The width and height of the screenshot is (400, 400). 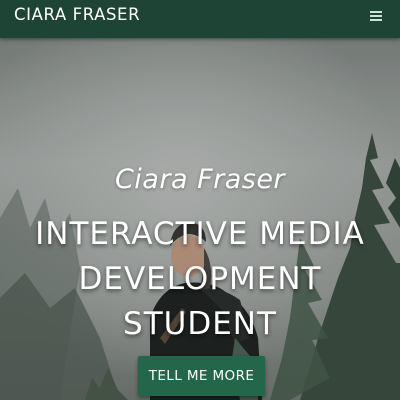 What do you see at coordinates (77, 14) in the screenshot?
I see `brand-logo-link: CIARA FRASER` at bounding box center [77, 14].